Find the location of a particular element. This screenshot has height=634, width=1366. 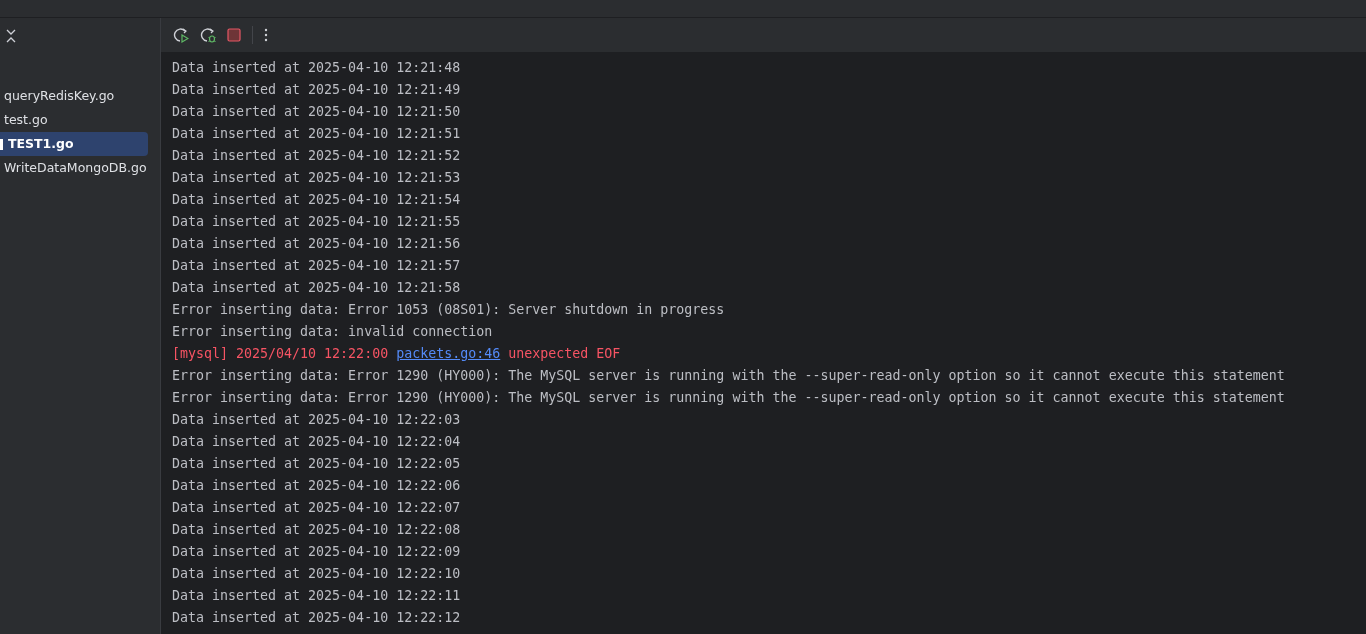

source-link: packets.go:46 is located at coordinates (448, 353).